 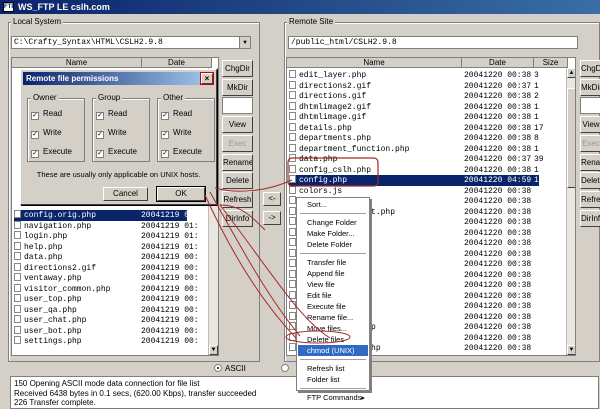 I want to click on annotation-overlay, so click(x=291, y=250).